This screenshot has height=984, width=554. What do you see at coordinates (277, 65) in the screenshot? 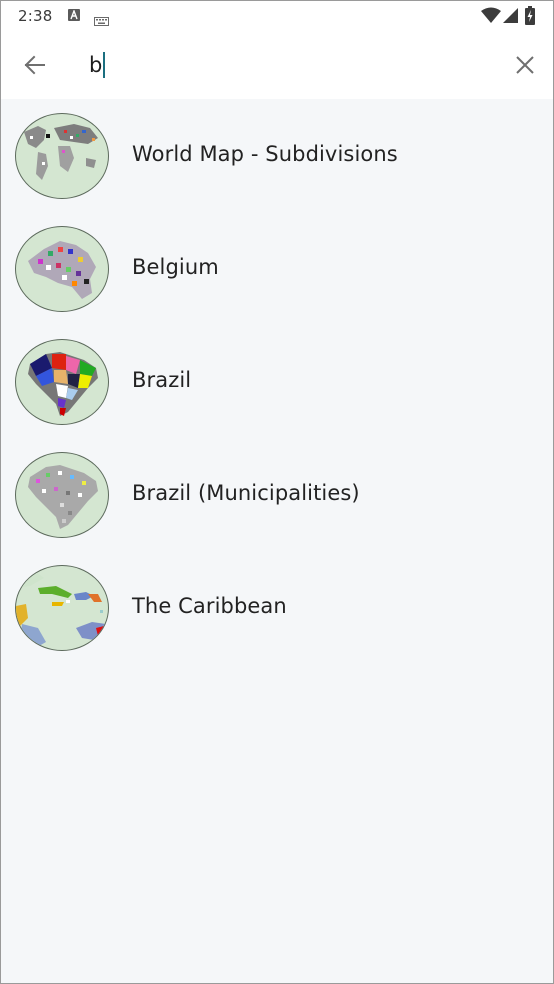
I see `search-header: b` at bounding box center [277, 65].